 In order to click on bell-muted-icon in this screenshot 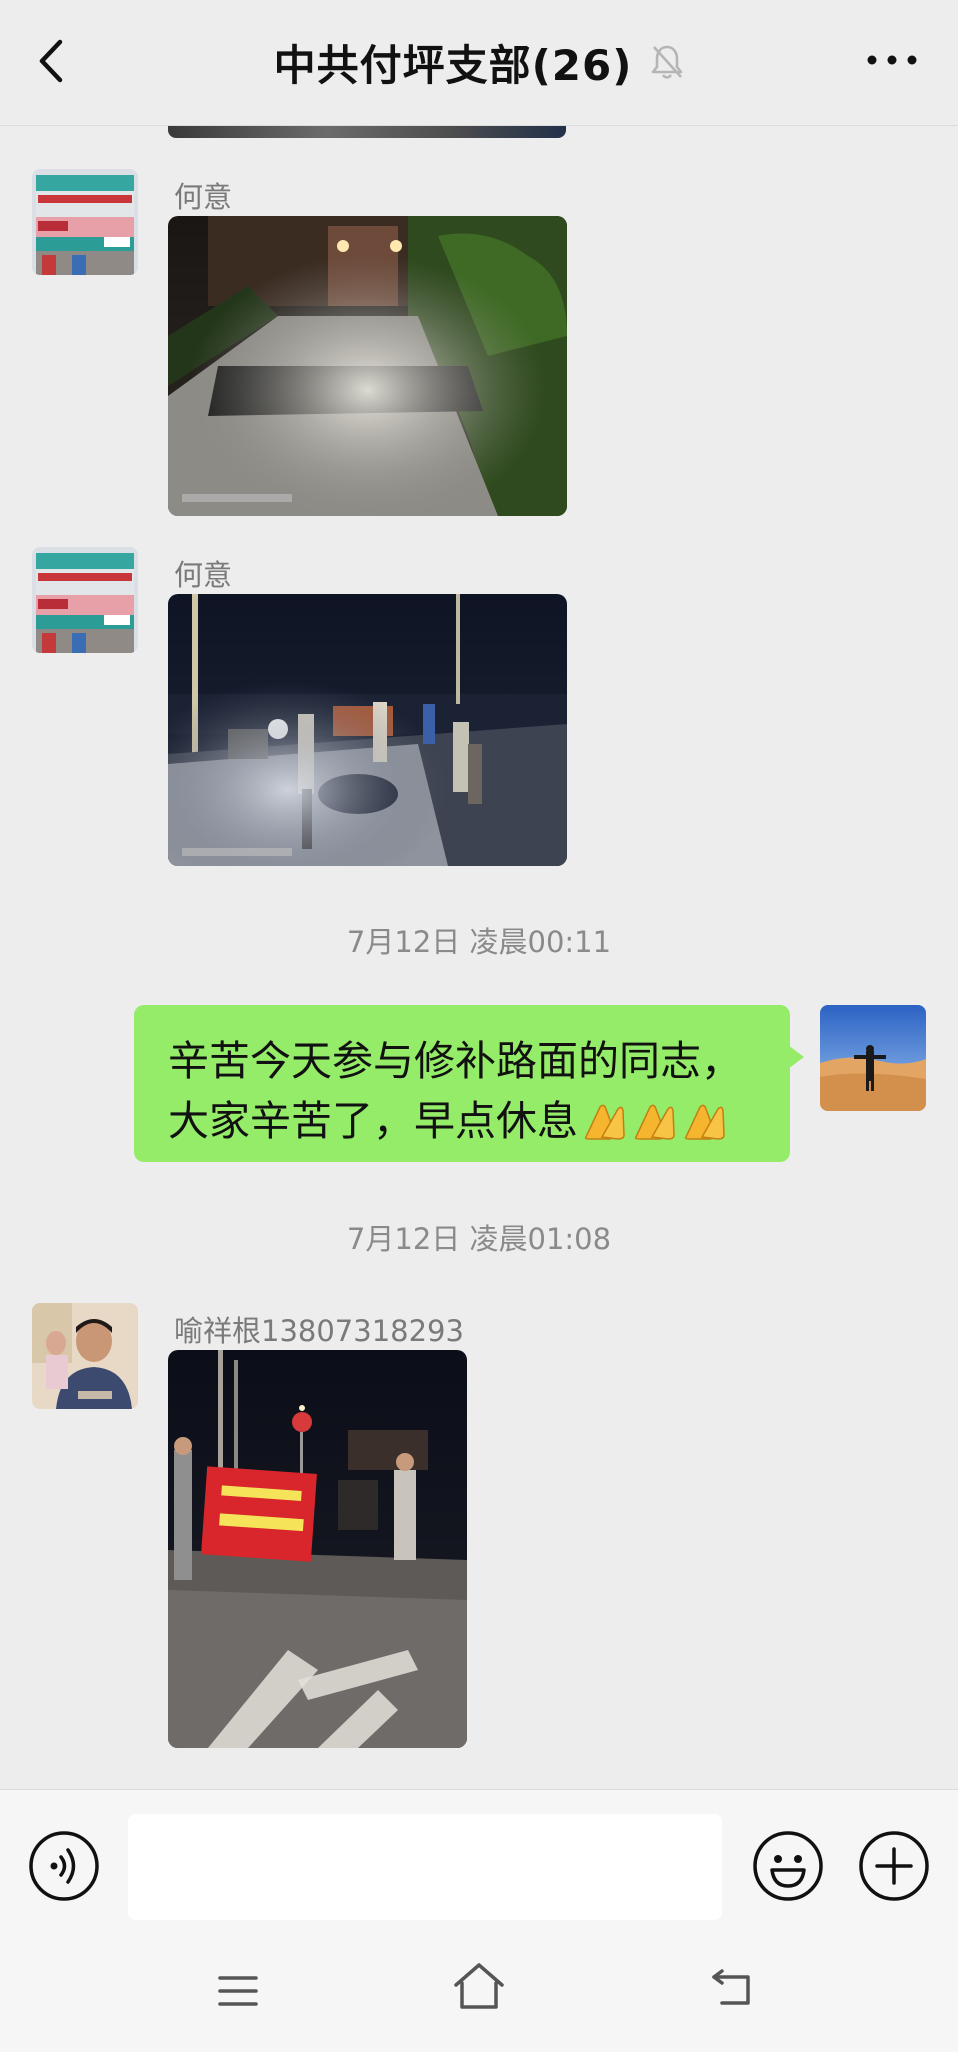, I will do `click(667, 62)`.